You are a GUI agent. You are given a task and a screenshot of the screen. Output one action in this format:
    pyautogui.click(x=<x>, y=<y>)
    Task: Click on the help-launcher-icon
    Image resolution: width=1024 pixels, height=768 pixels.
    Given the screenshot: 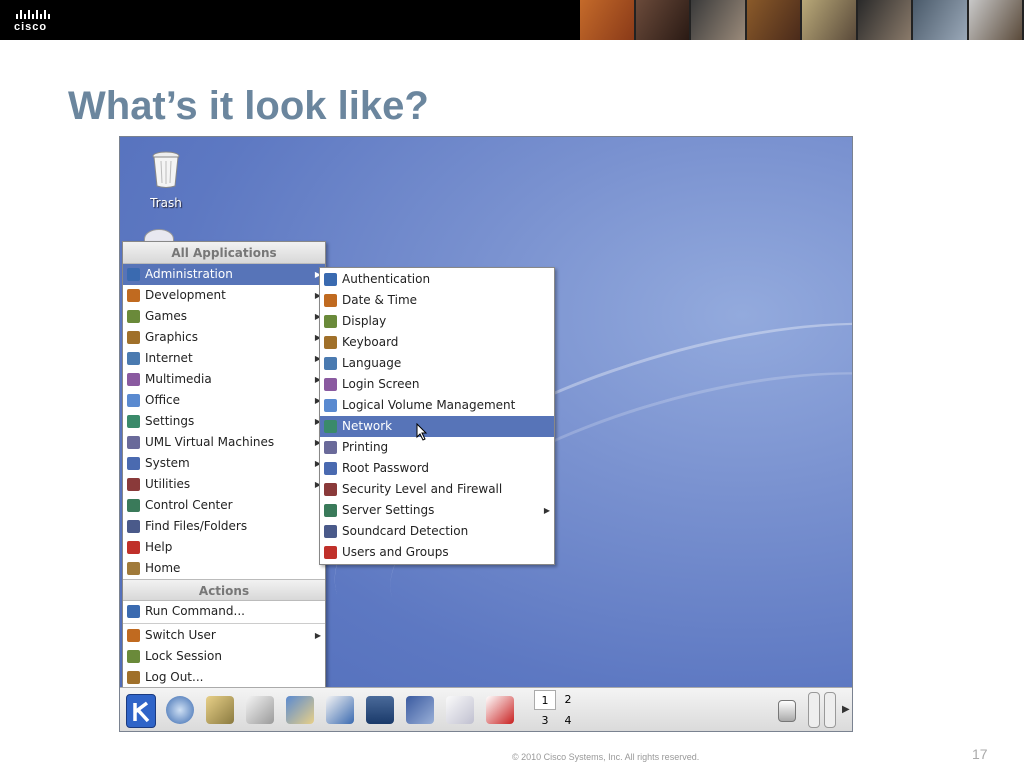 What is the action you would take?
    pyautogui.click(x=340, y=710)
    